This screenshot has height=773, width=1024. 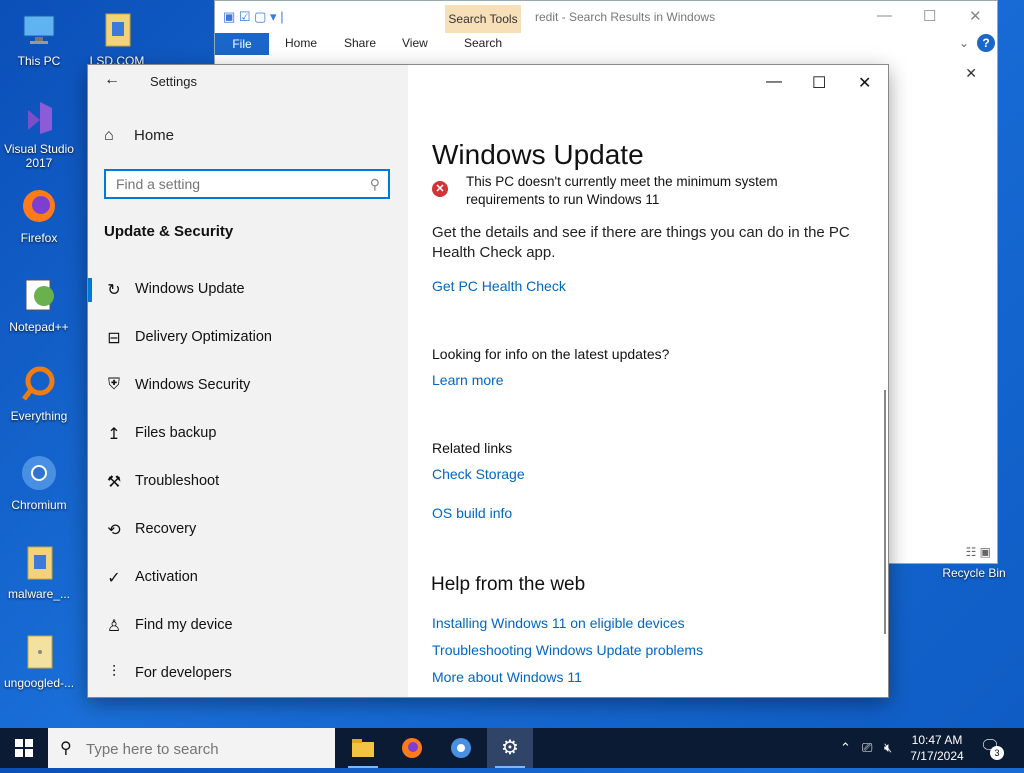 I want to click on help-link-more: More about Windows 11, so click(x=507, y=677).